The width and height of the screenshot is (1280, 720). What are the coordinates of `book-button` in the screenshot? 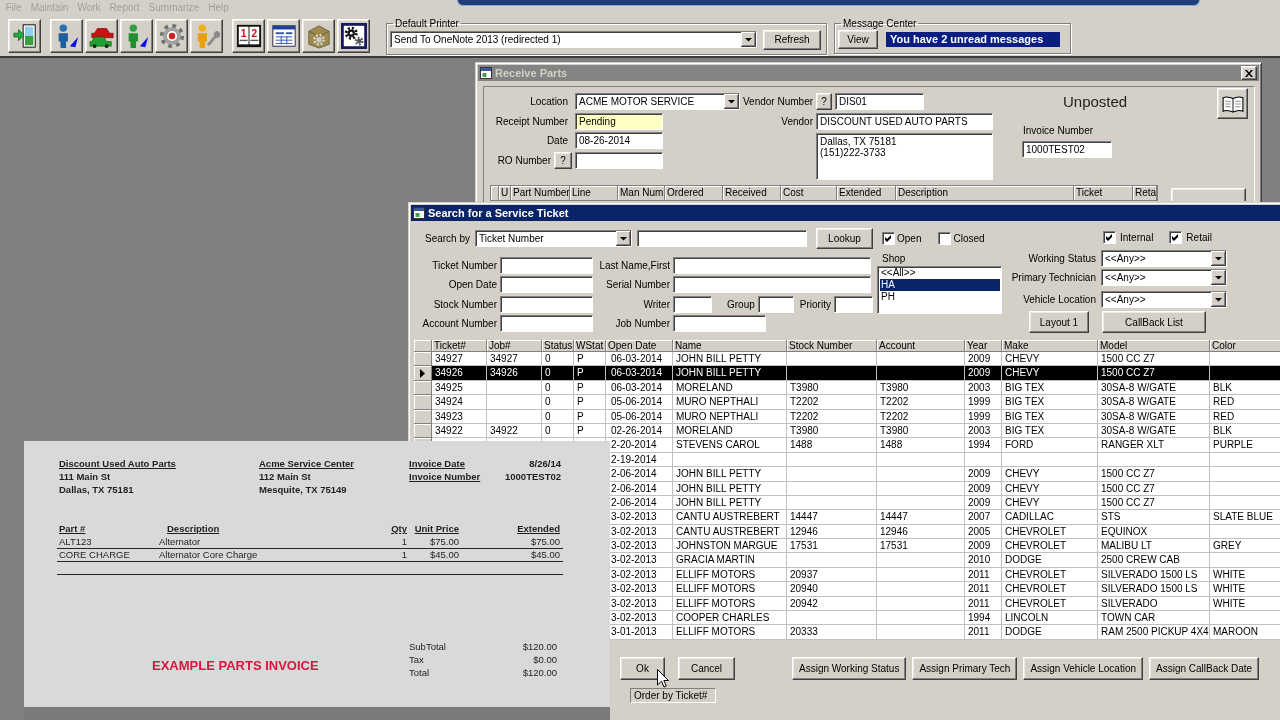 It's located at (1232, 103).